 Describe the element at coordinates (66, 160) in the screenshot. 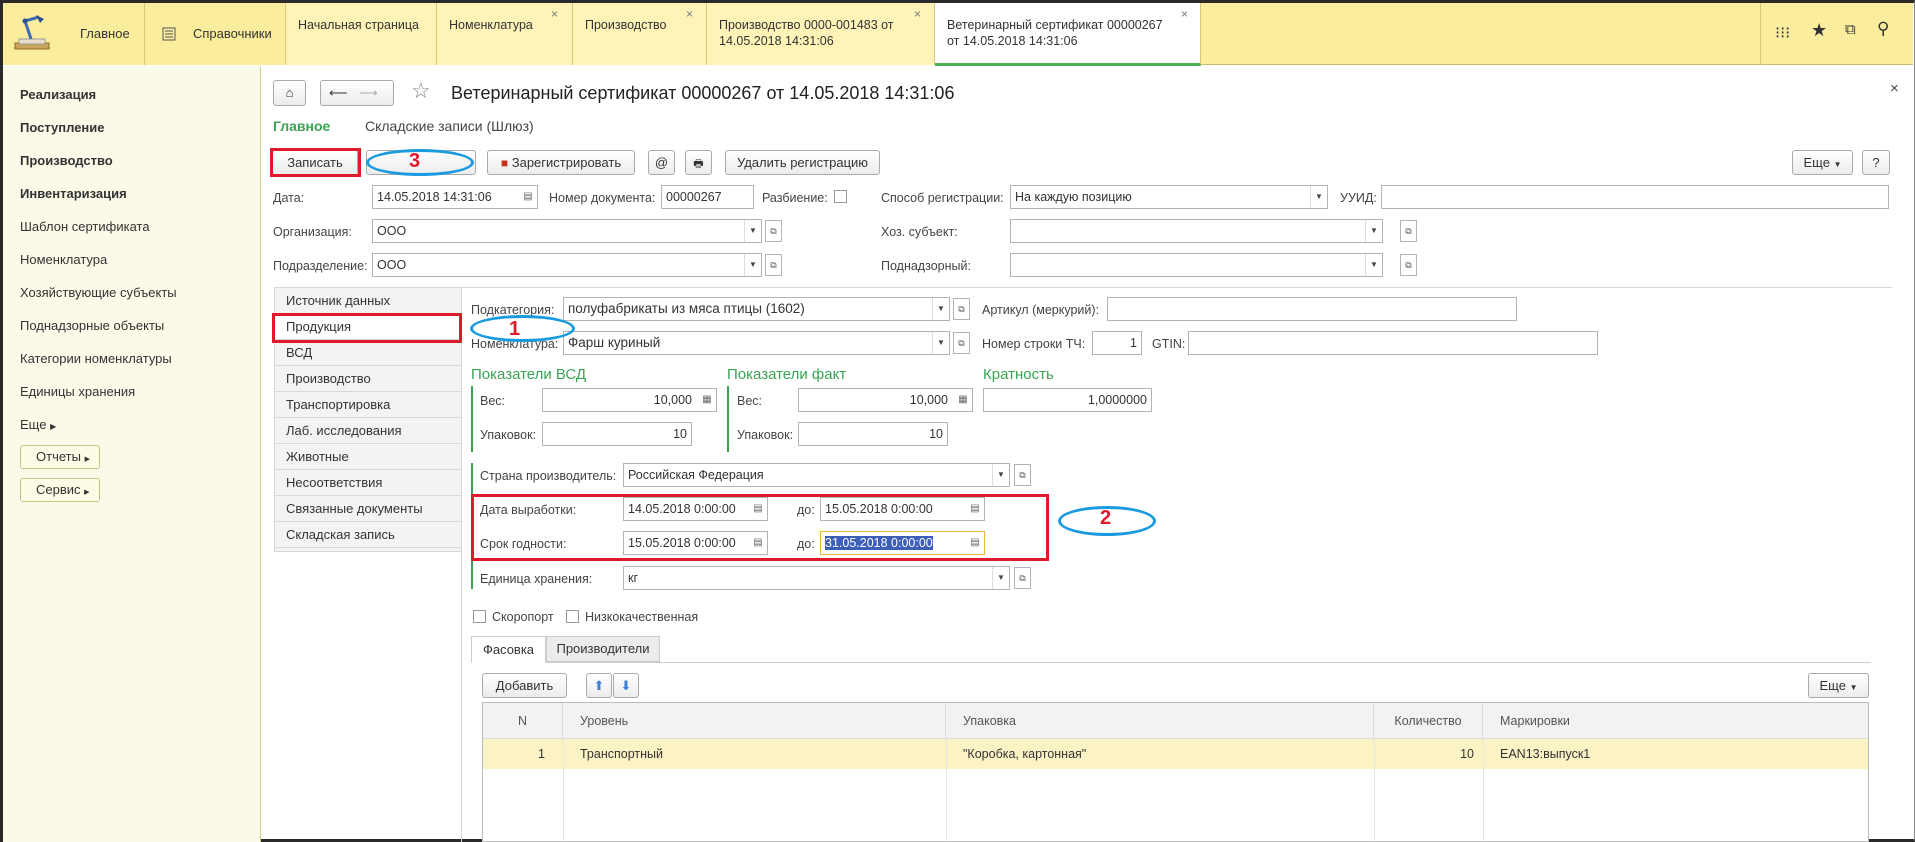

I see `sidebar-item-production: Производство` at that location.